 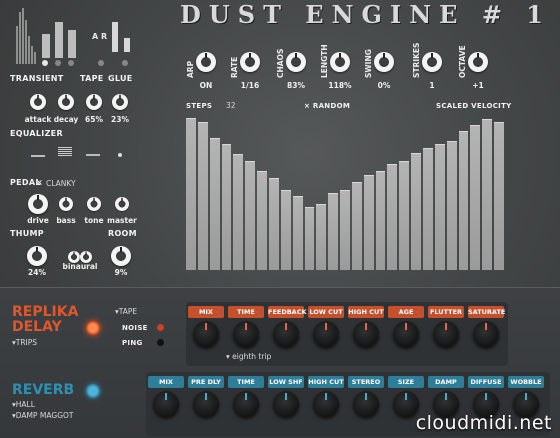 What do you see at coordinates (120, 78) in the screenshot?
I see `glue-label: GLUE` at bounding box center [120, 78].